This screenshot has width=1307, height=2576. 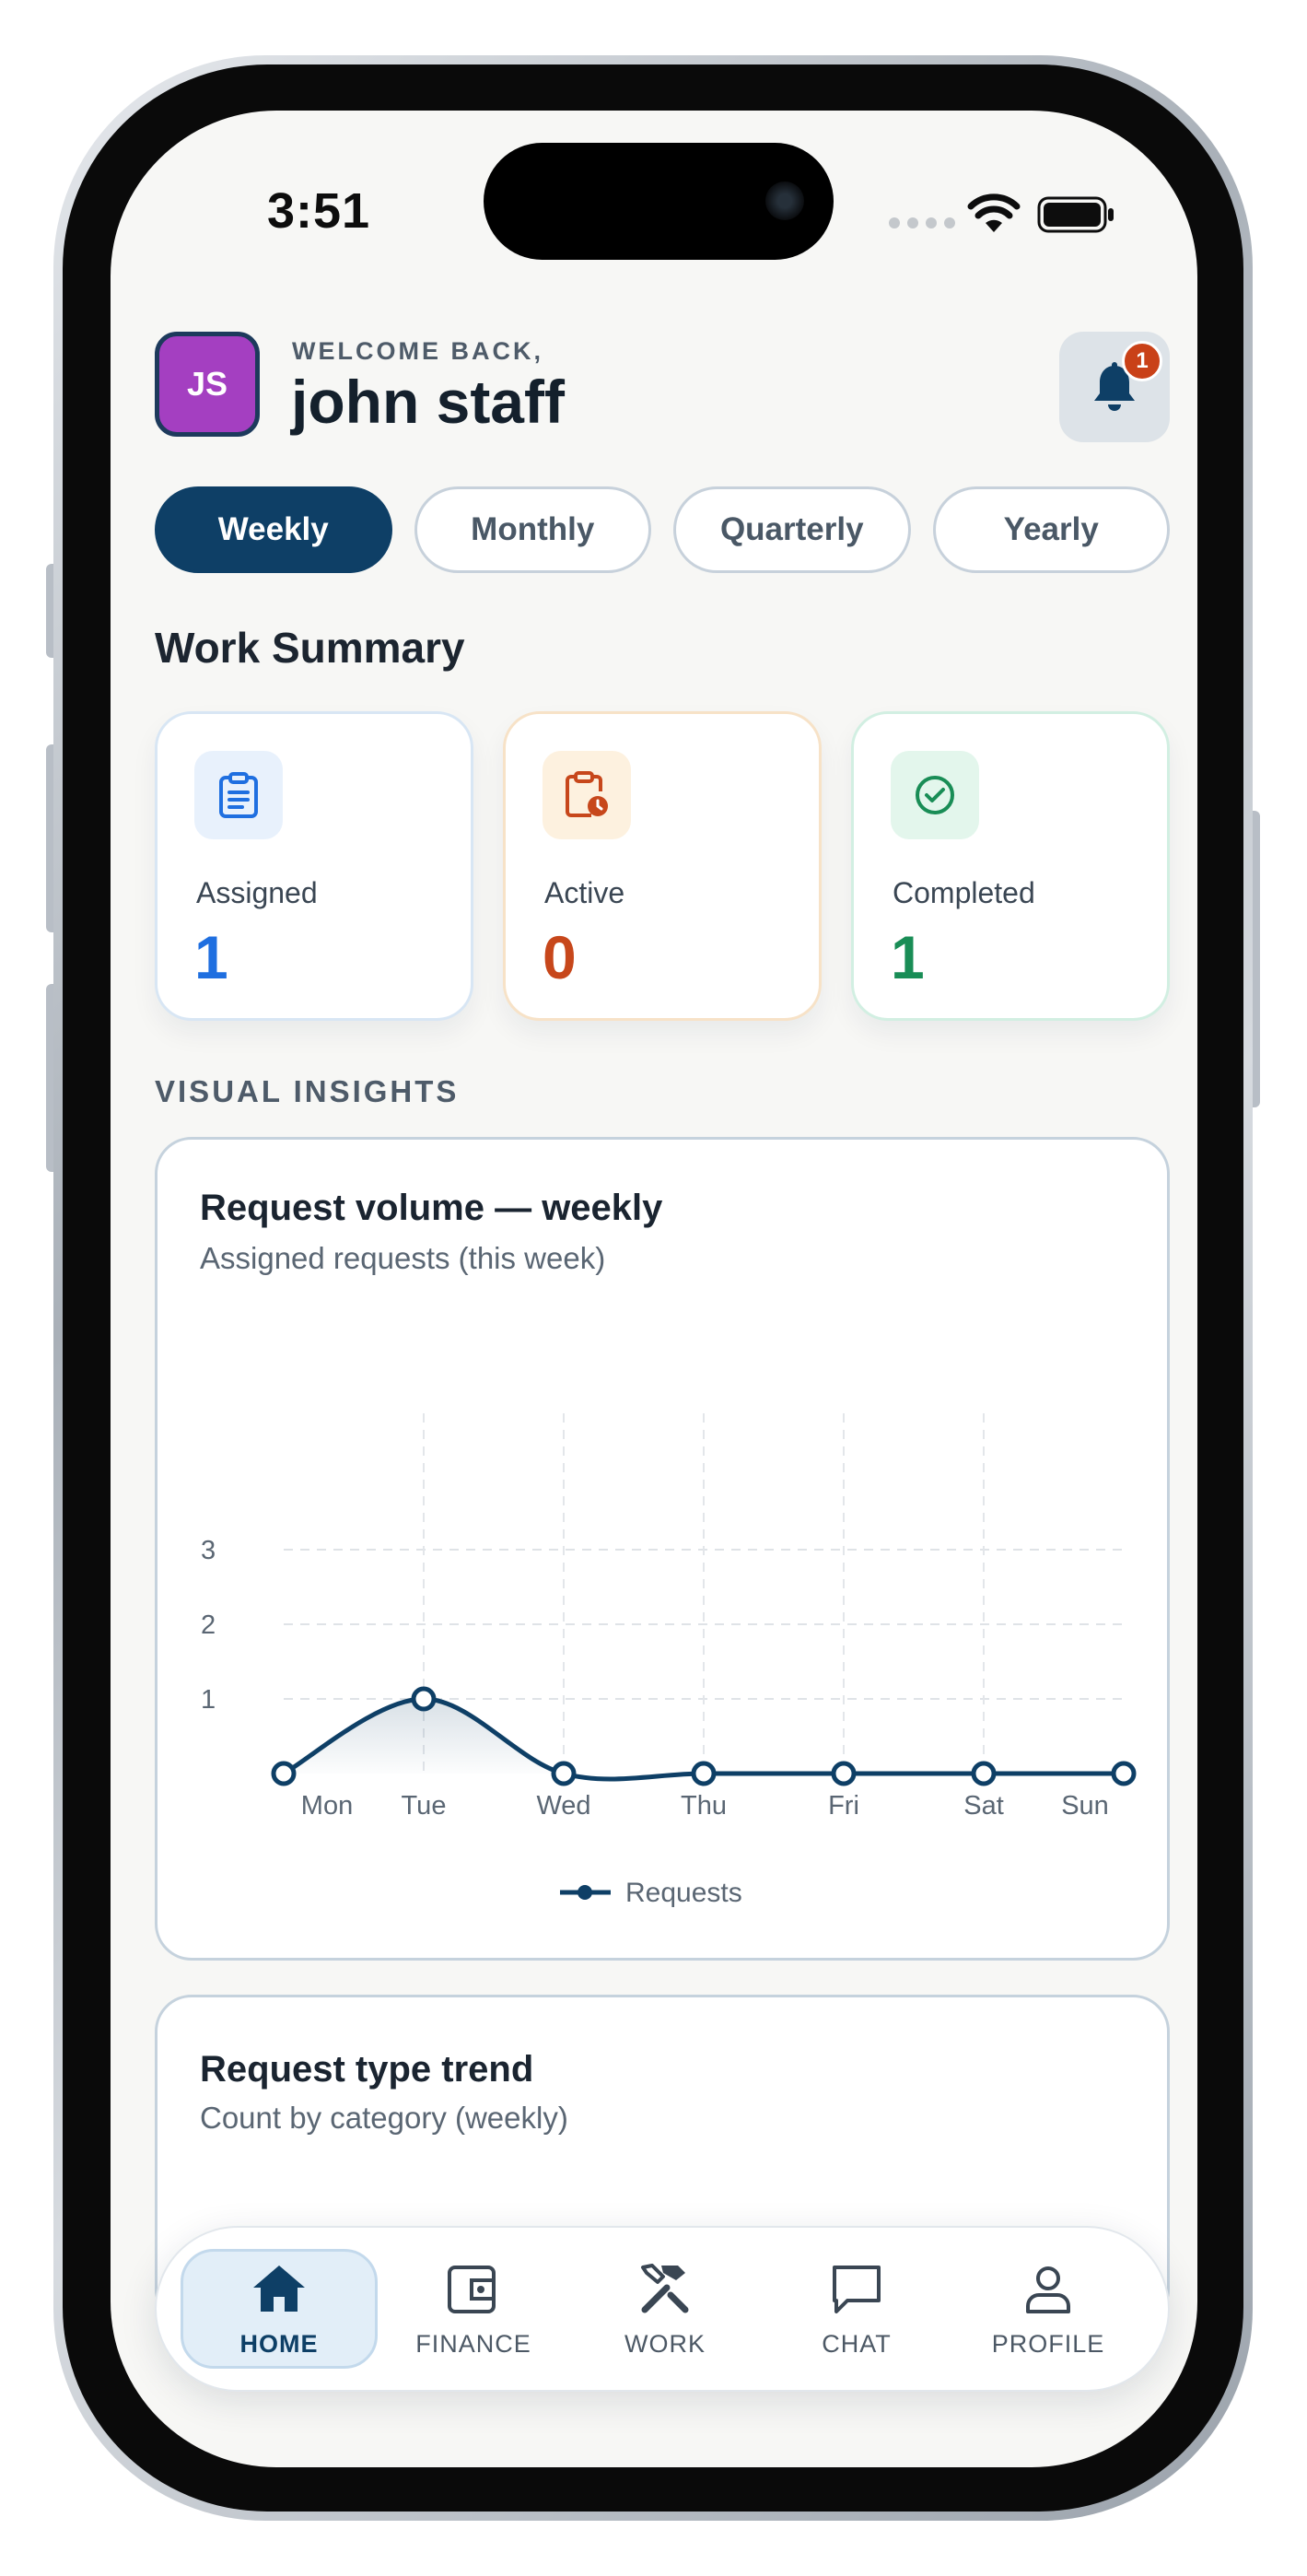 I want to click on assigned-label: Assigned, so click(x=257, y=892).